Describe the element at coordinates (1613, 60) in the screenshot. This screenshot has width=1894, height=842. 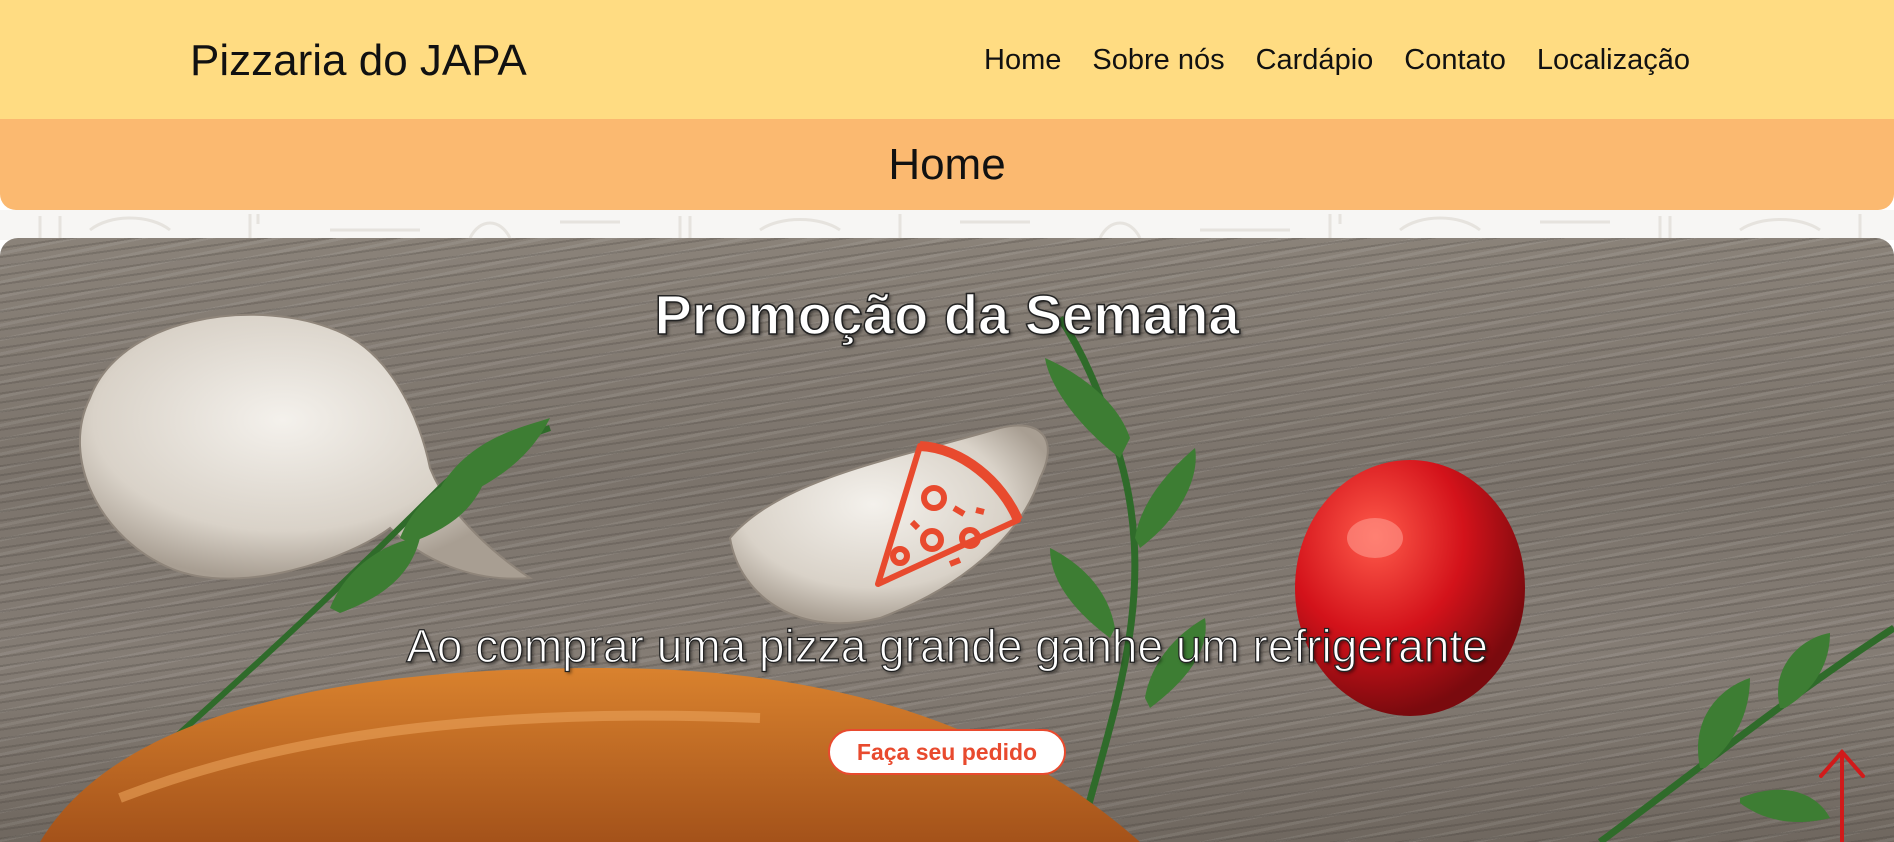
I see `nav-localizacao: Localização` at that location.